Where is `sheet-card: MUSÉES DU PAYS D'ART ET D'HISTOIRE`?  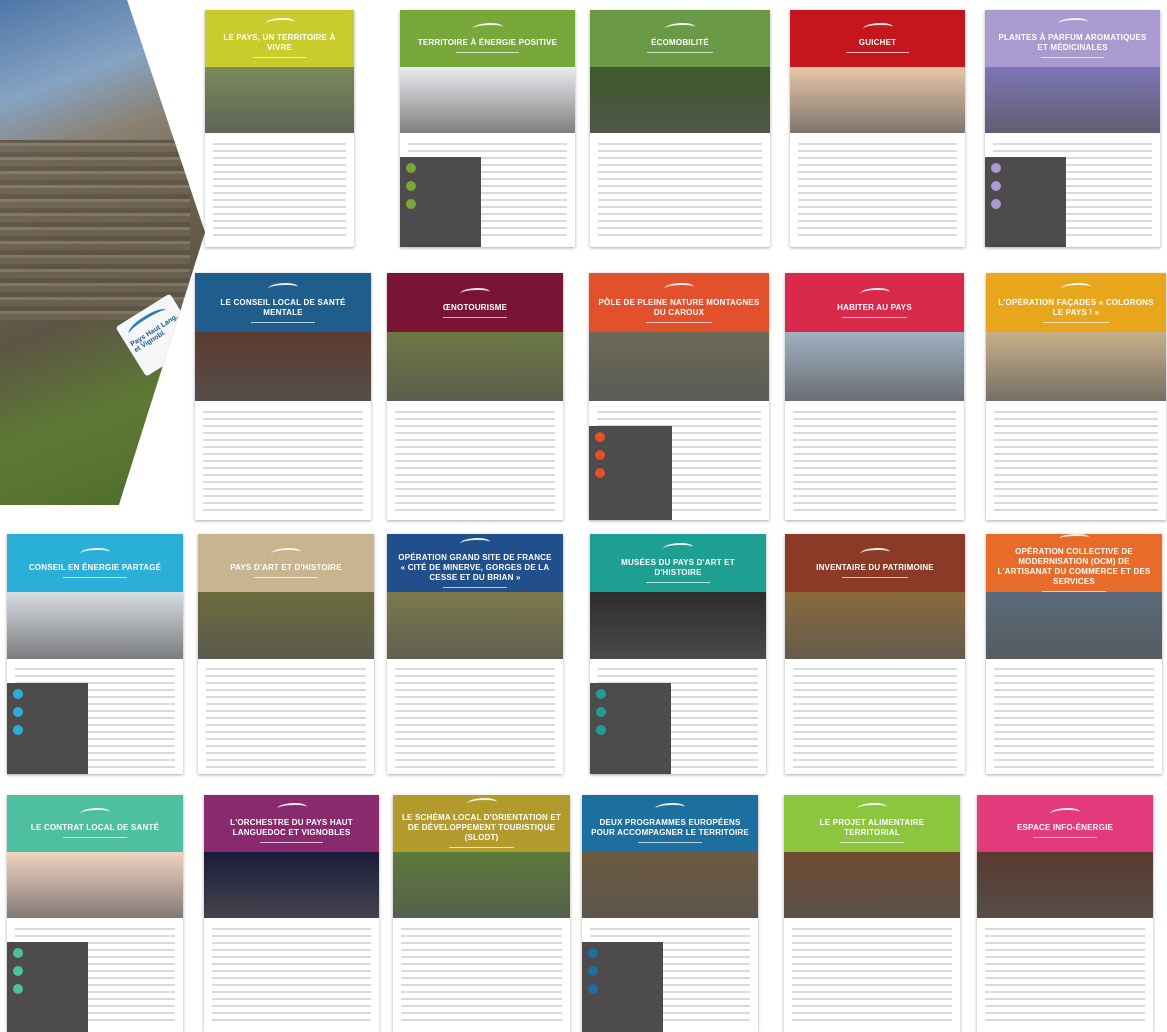
sheet-card: MUSÉES DU PAYS D'ART ET D'HISTOIRE is located at coordinates (678, 654).